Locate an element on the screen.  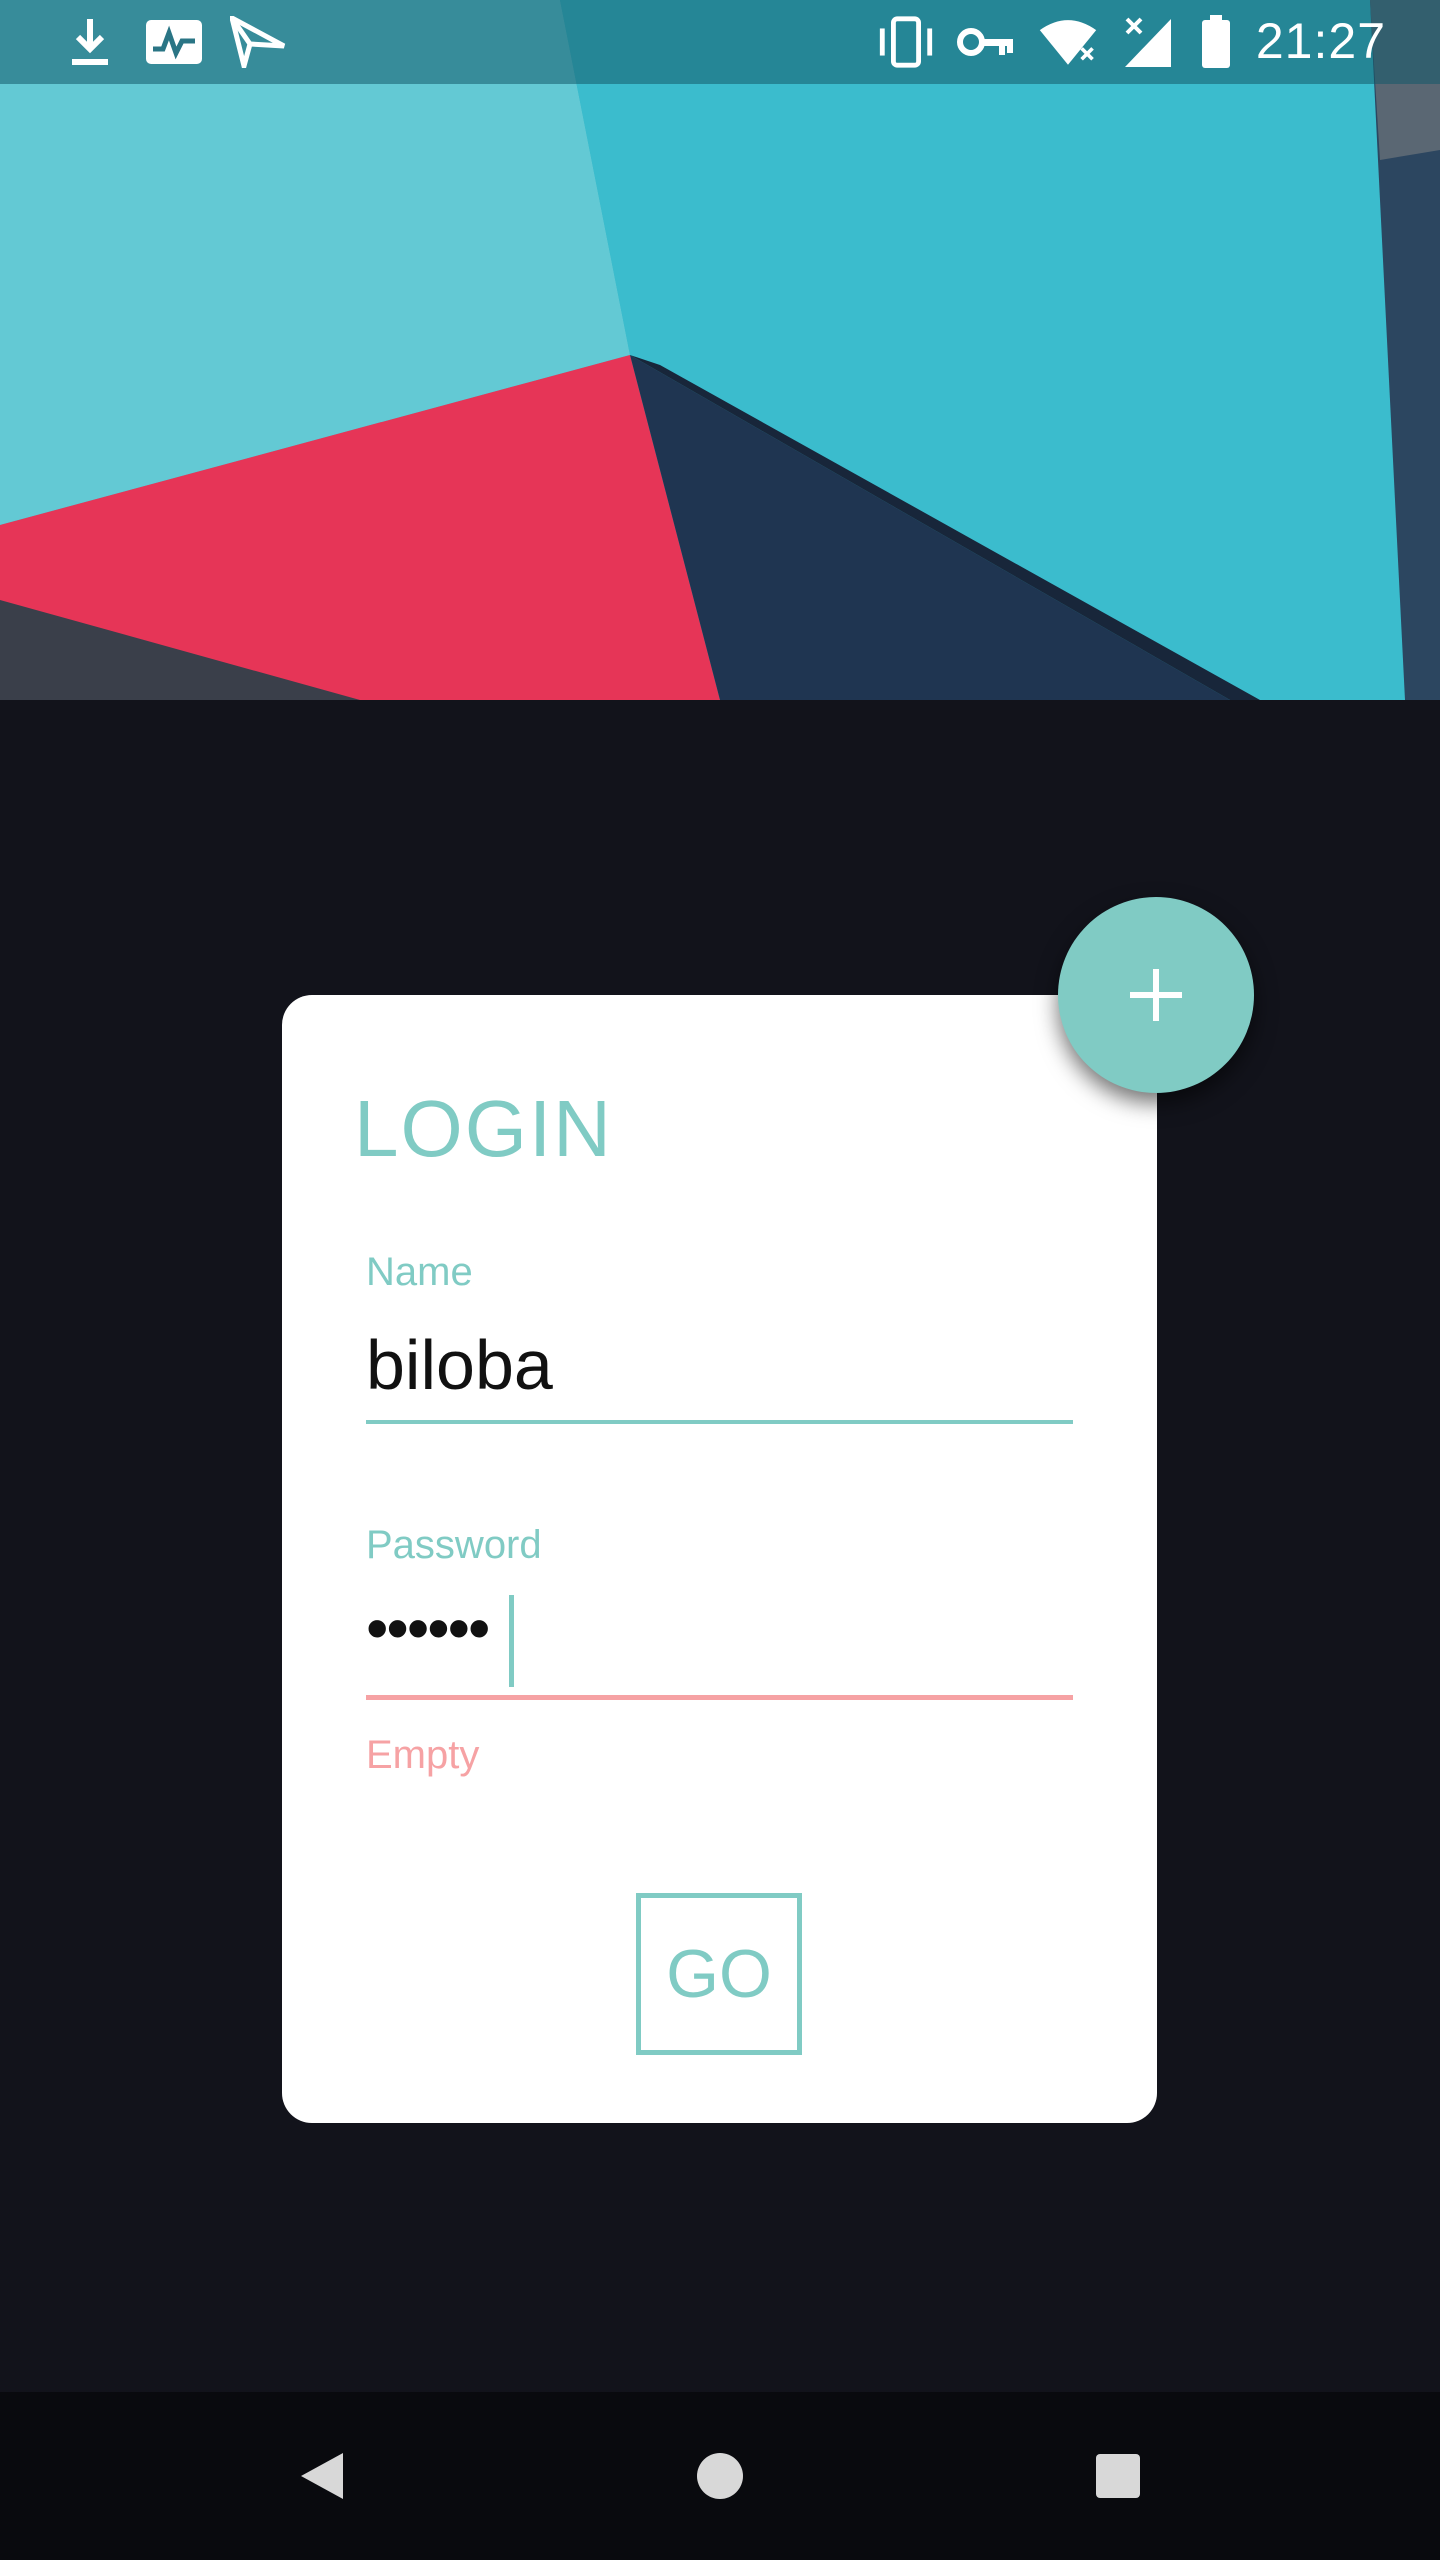
go-button: GO is located at coordinates (719, 1974).